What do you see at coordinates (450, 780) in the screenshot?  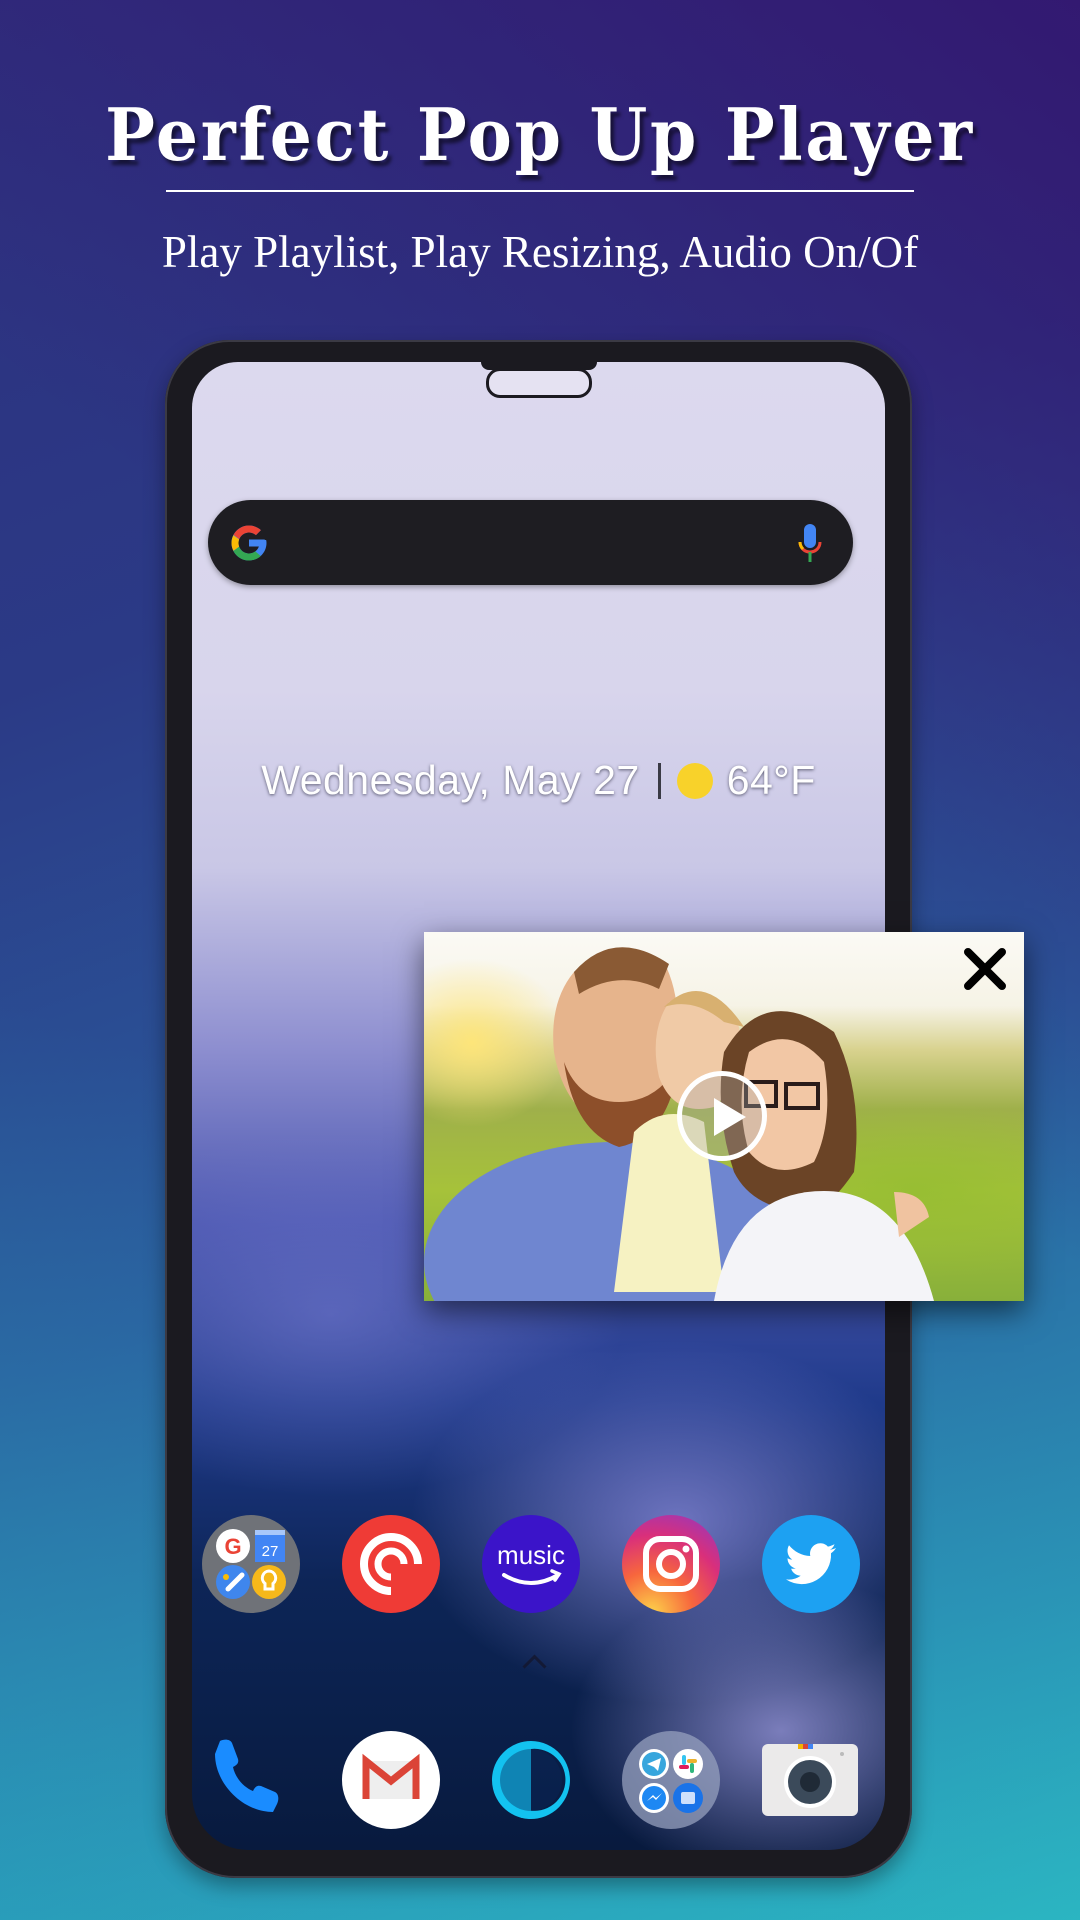 I see `date-text: Wednesday, May 27` at bounding box center [450, 780].